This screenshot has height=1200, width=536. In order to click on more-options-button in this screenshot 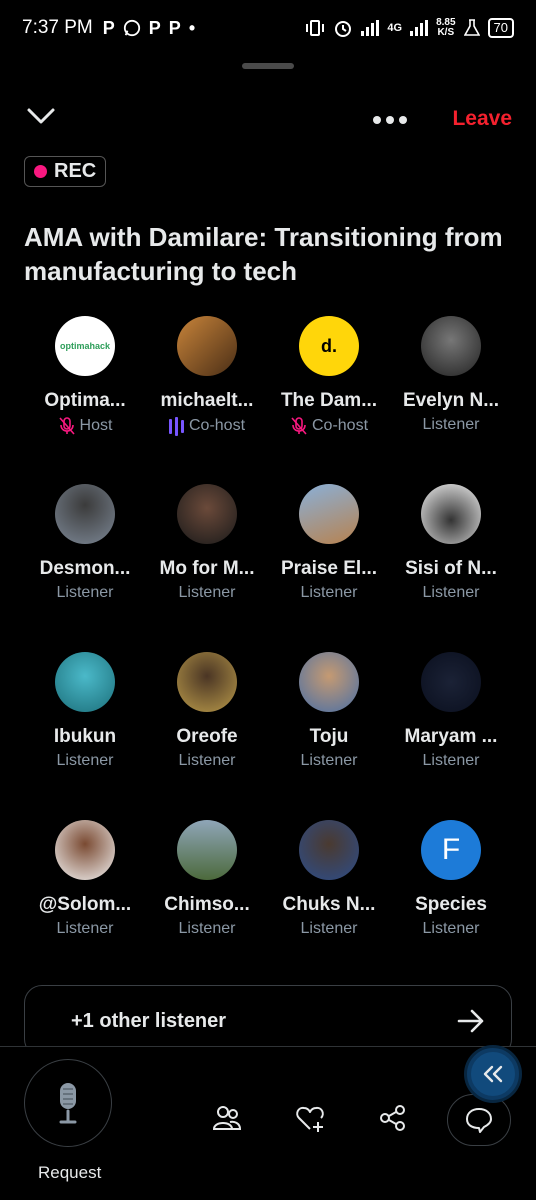, I will do `click(393, 120)`.